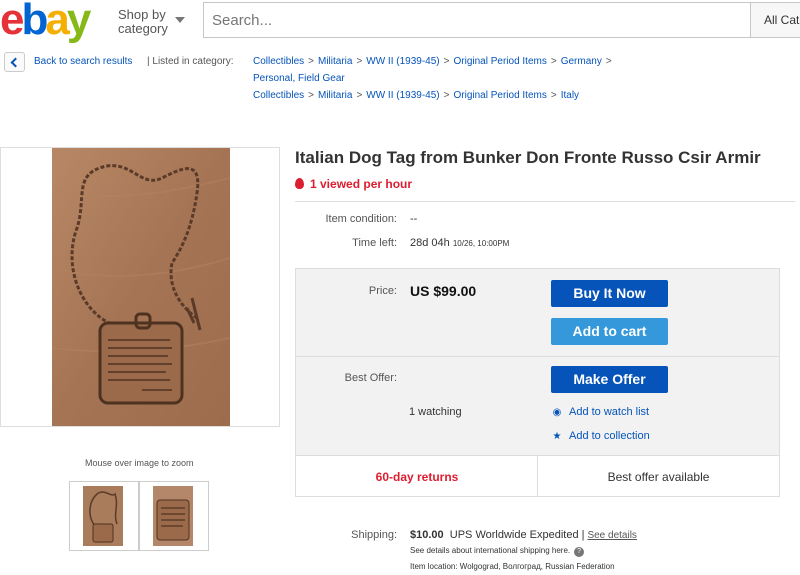  Describe the element at coordinates (611, 535) in the screenshot. I see `see-details-link: See details` at that location.